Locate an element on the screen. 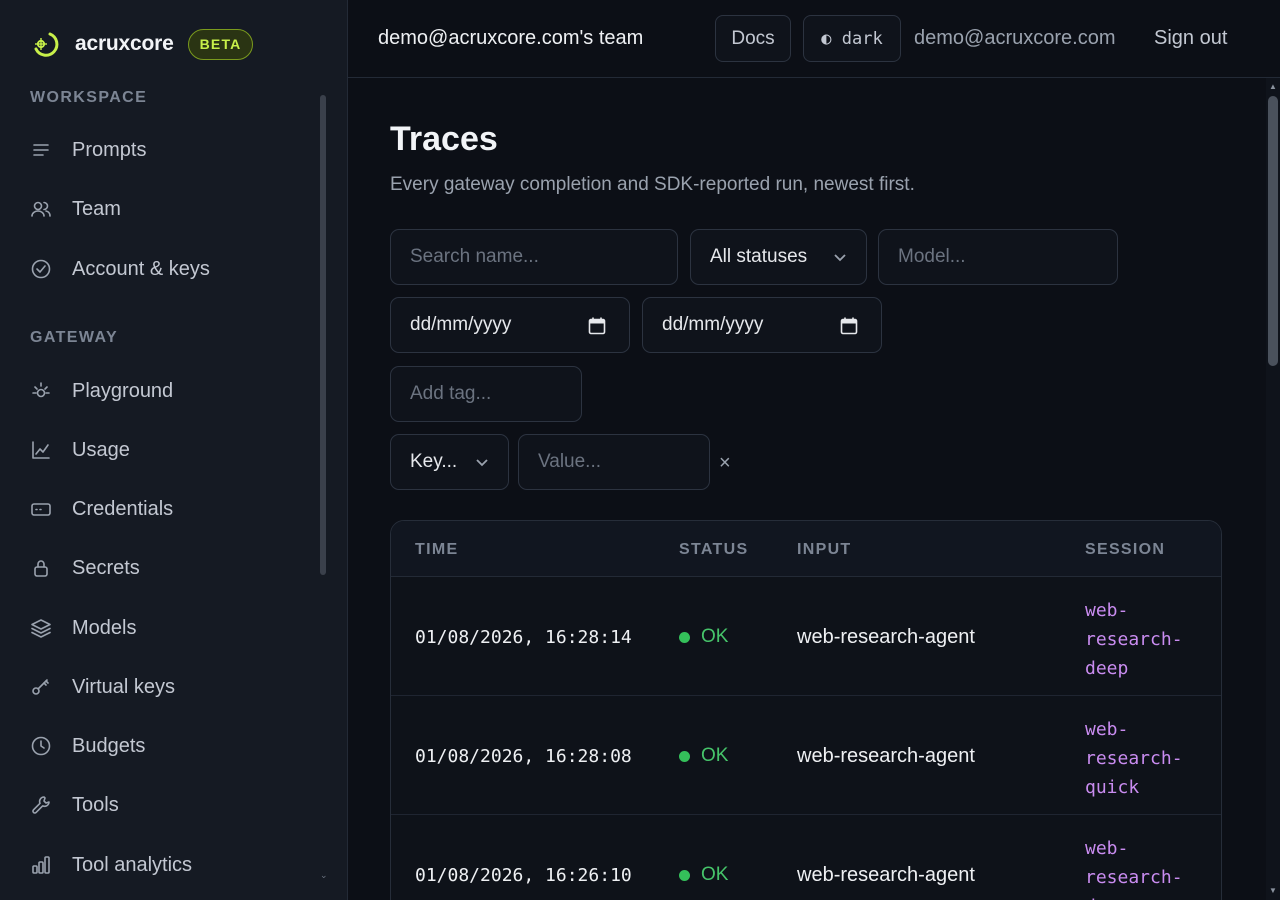 Image resolution: width=1280 pixels, height=900 pixels. list-icon is located at coordinates (41, 150).